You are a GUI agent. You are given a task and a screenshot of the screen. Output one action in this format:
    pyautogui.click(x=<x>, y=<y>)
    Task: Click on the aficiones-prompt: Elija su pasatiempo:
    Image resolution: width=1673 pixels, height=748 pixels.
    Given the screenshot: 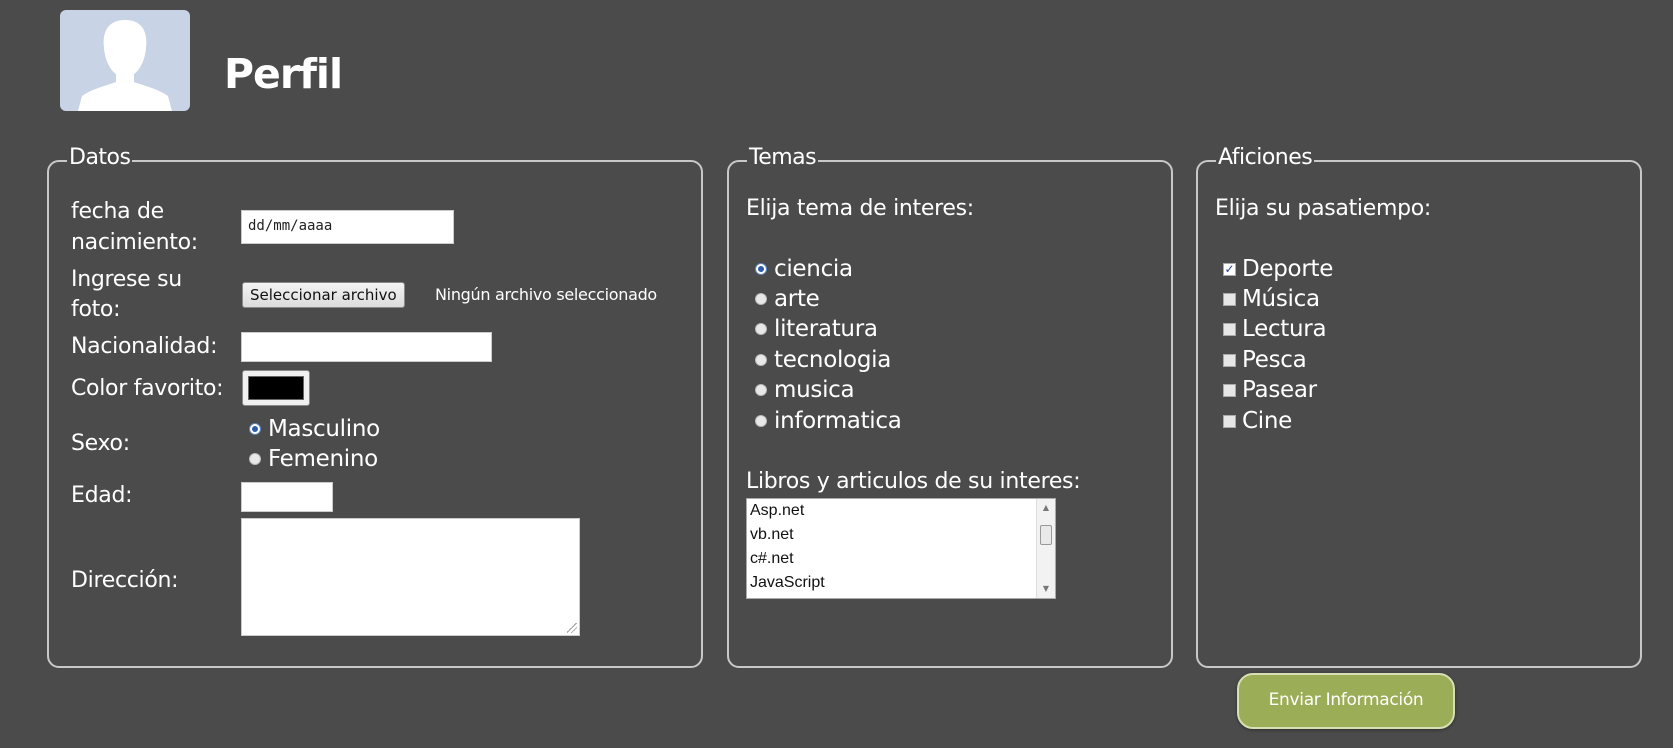 What is the action you would take?
    pyautogui.click(x=1323, y=208)
    